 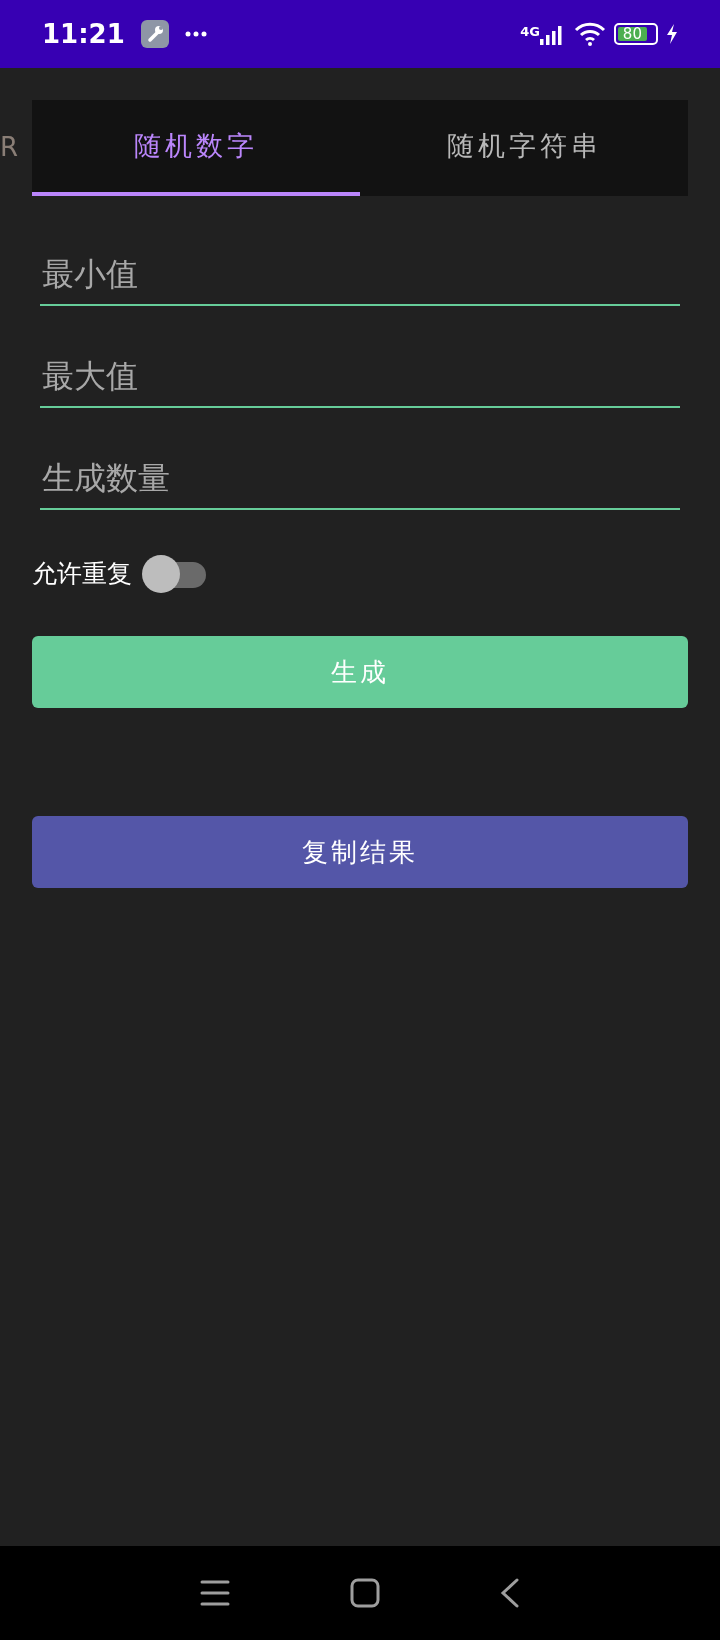 I want to click on tab: 随机字符串, so click(x=524, y=148).